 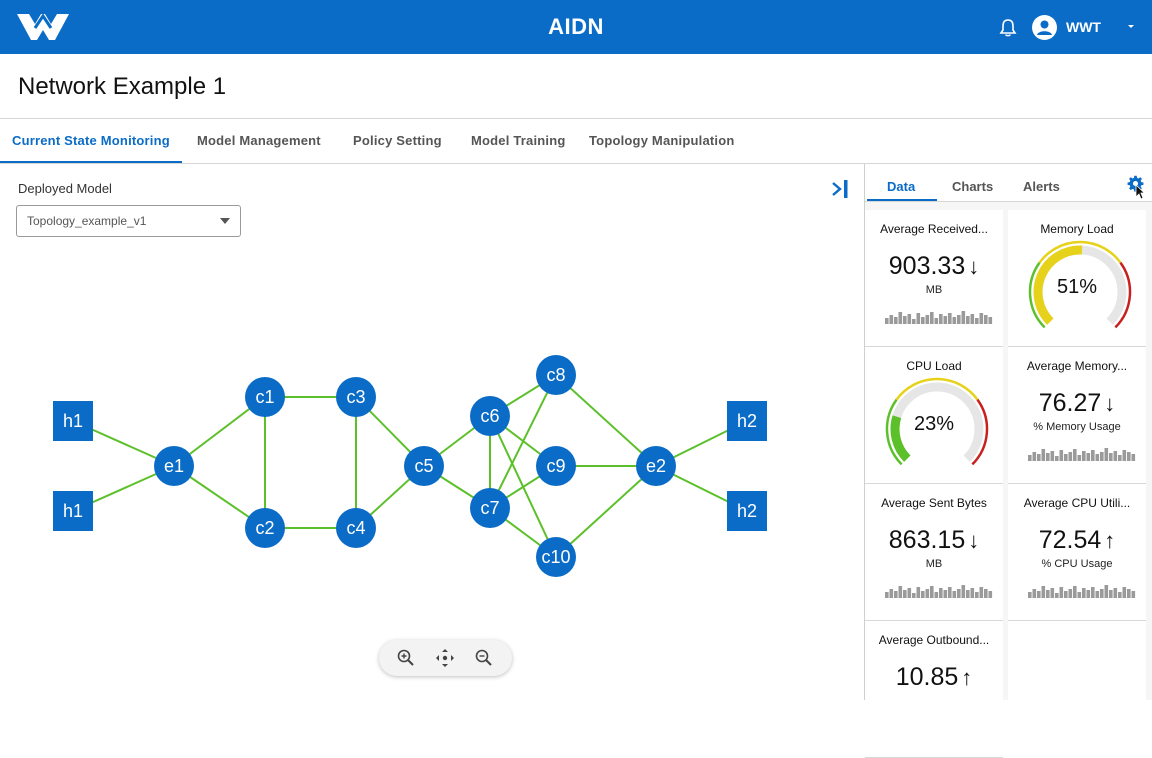 What do you see at coordinates (424, 466) in the screenshot?
I see `topology-node-c5: c5` at bounding box center [424, 466].